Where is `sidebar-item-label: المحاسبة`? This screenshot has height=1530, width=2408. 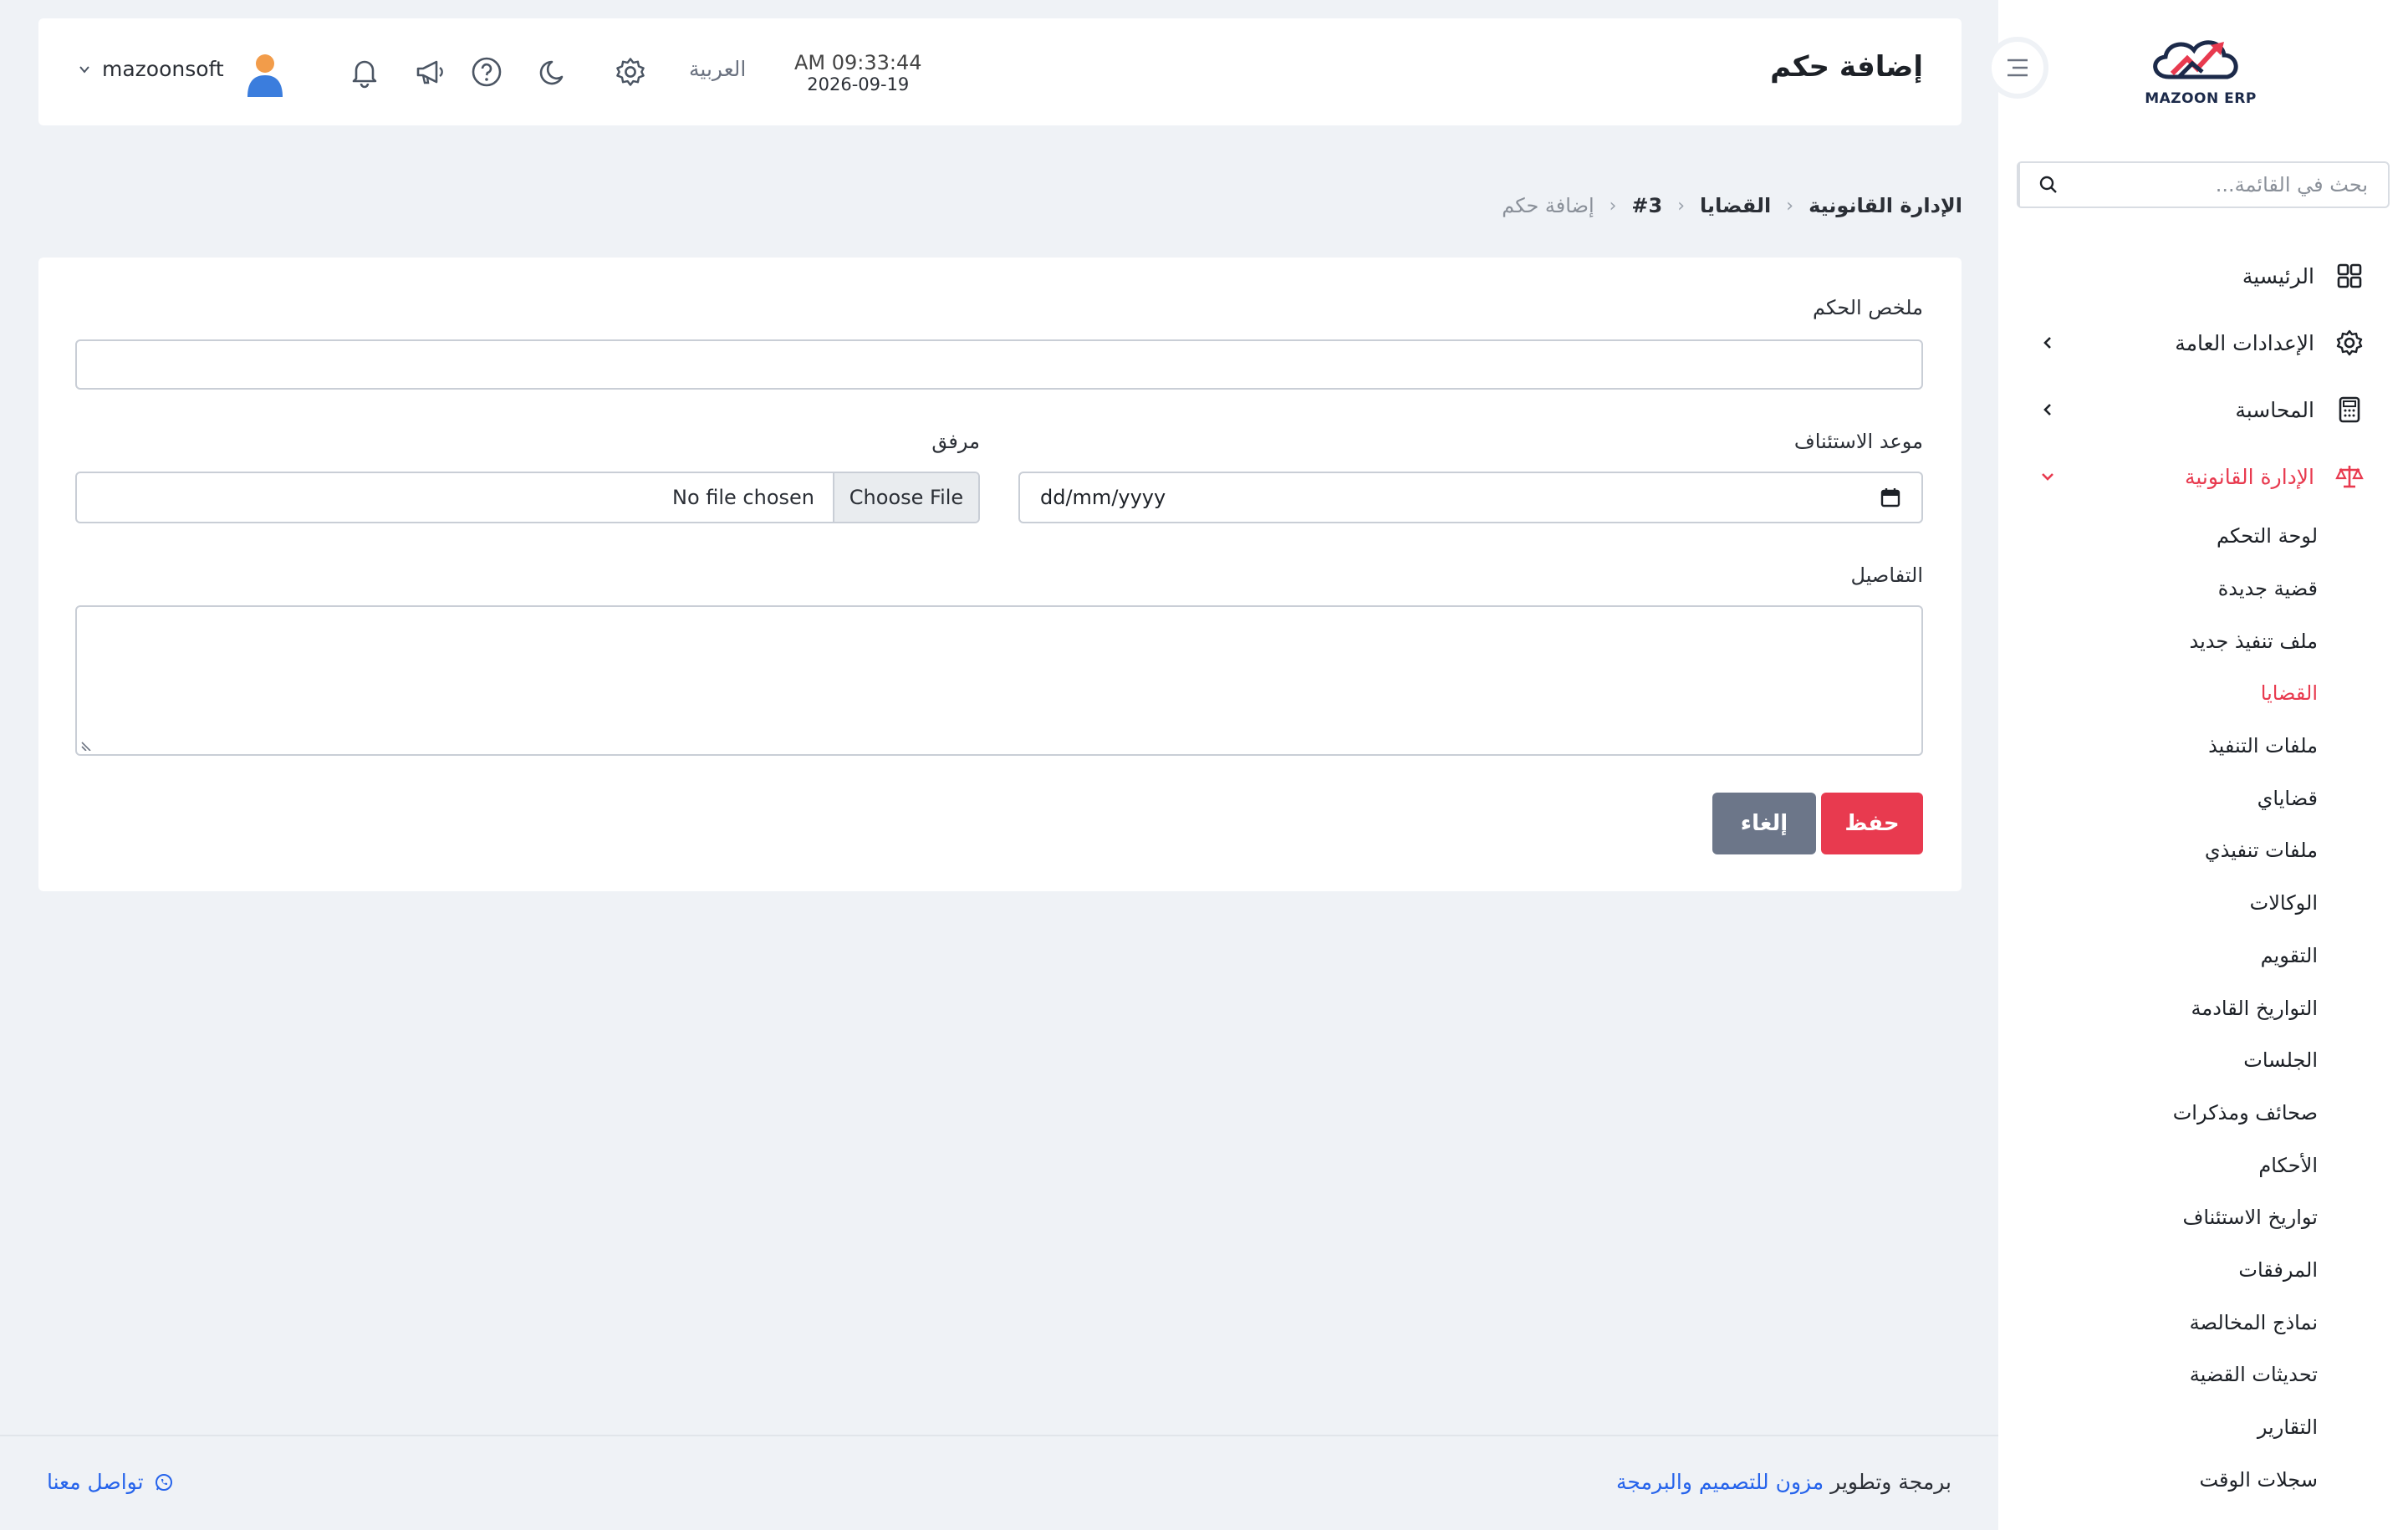
sidebar-item-label: المحاسبة is located at coordinates (2274, 409).